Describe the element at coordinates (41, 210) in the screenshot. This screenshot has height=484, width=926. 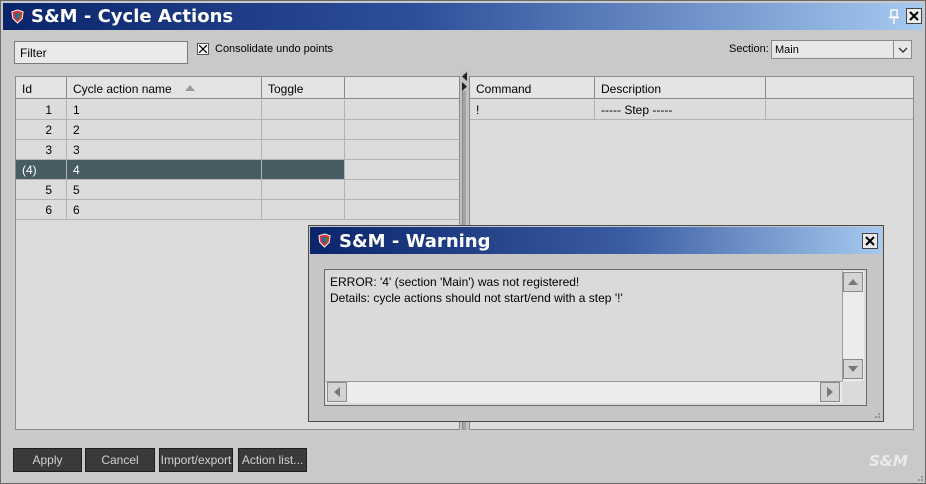
I see `cell-id: 6` at that location.